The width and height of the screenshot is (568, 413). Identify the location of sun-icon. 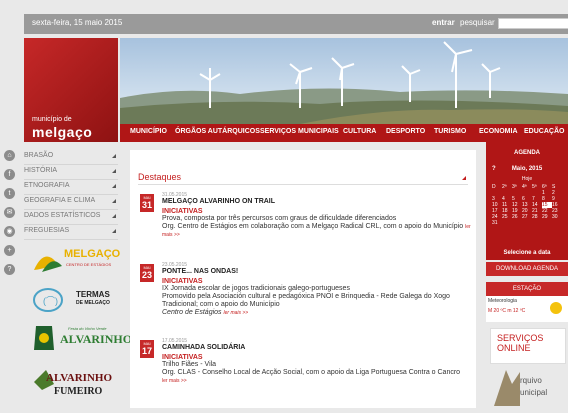
(556, 308).